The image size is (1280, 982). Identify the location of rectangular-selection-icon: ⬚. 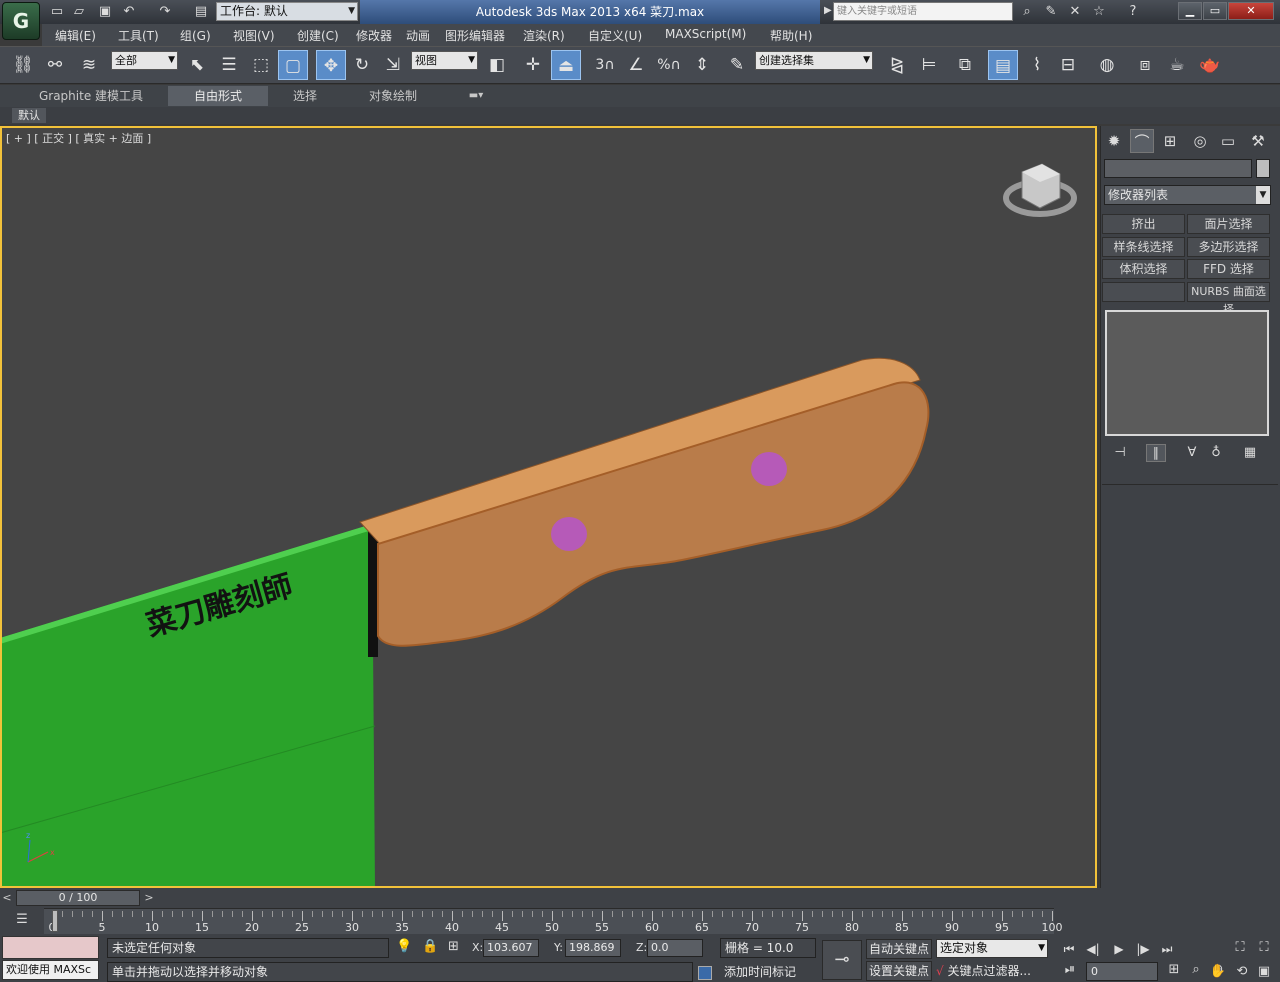
(261, 65).